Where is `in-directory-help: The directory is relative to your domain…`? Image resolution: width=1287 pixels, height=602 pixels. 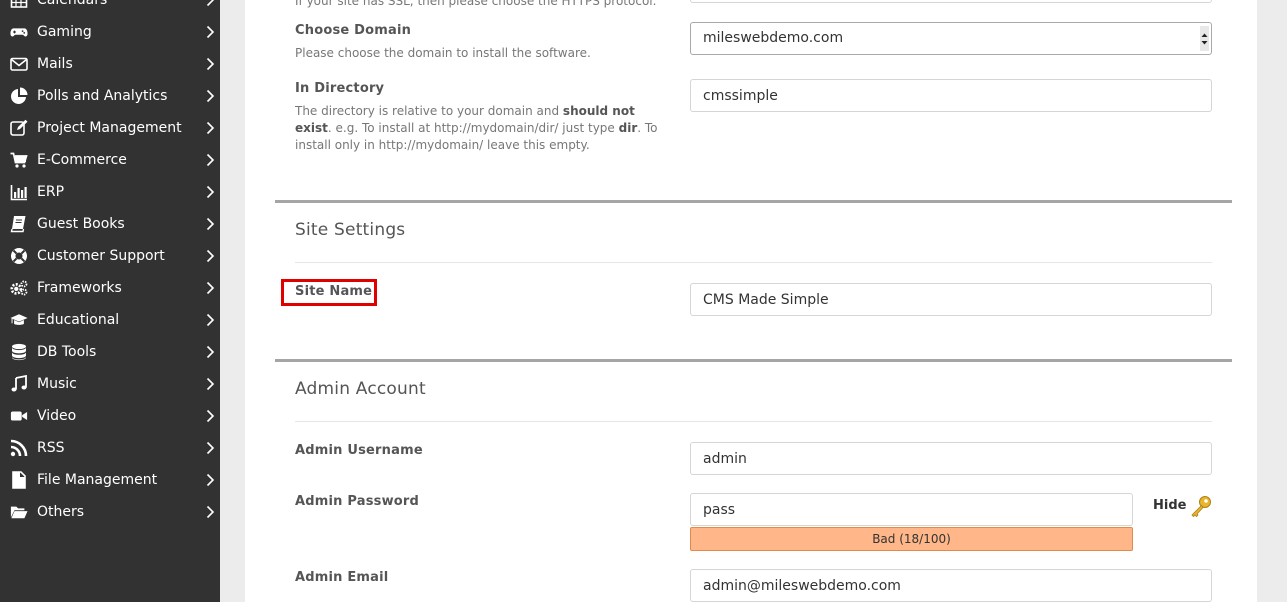
in-directory-help: The directory is relative to your domain… is located at coordinates (476, 128).